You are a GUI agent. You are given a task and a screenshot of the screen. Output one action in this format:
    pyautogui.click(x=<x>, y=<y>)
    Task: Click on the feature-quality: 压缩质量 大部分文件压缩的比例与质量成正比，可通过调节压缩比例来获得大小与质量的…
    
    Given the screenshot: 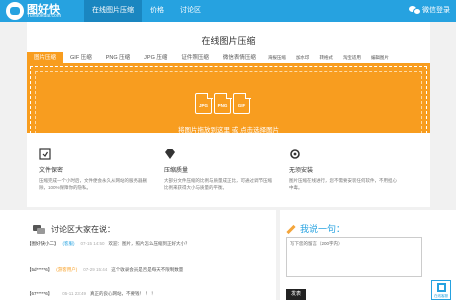 What is the action you would take?
    pyautogui.click(x=213, y=169)
    